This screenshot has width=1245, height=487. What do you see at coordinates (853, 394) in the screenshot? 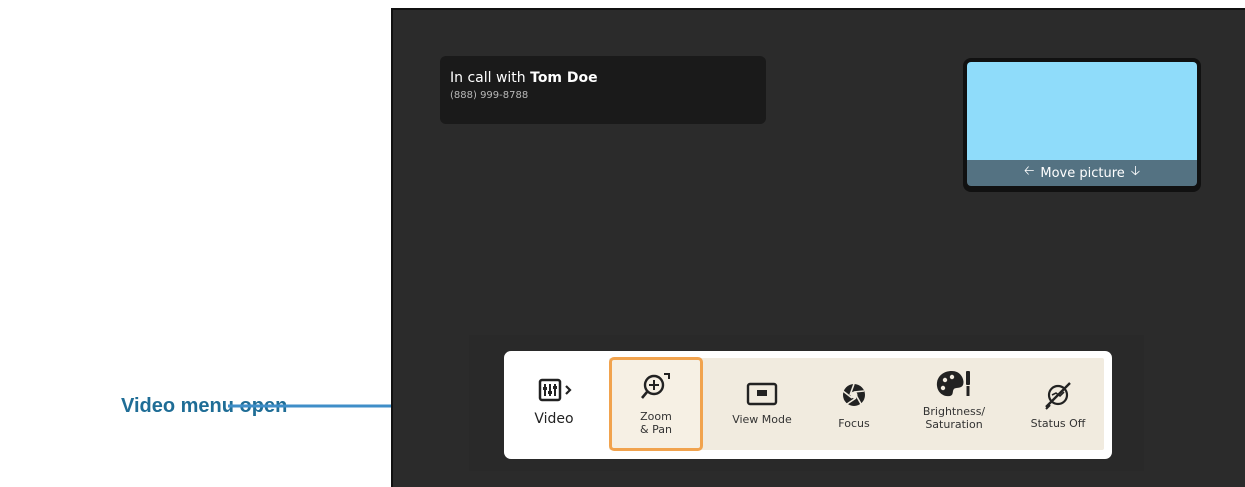
I see `aperture-icon` at bounding box center [853, 394].